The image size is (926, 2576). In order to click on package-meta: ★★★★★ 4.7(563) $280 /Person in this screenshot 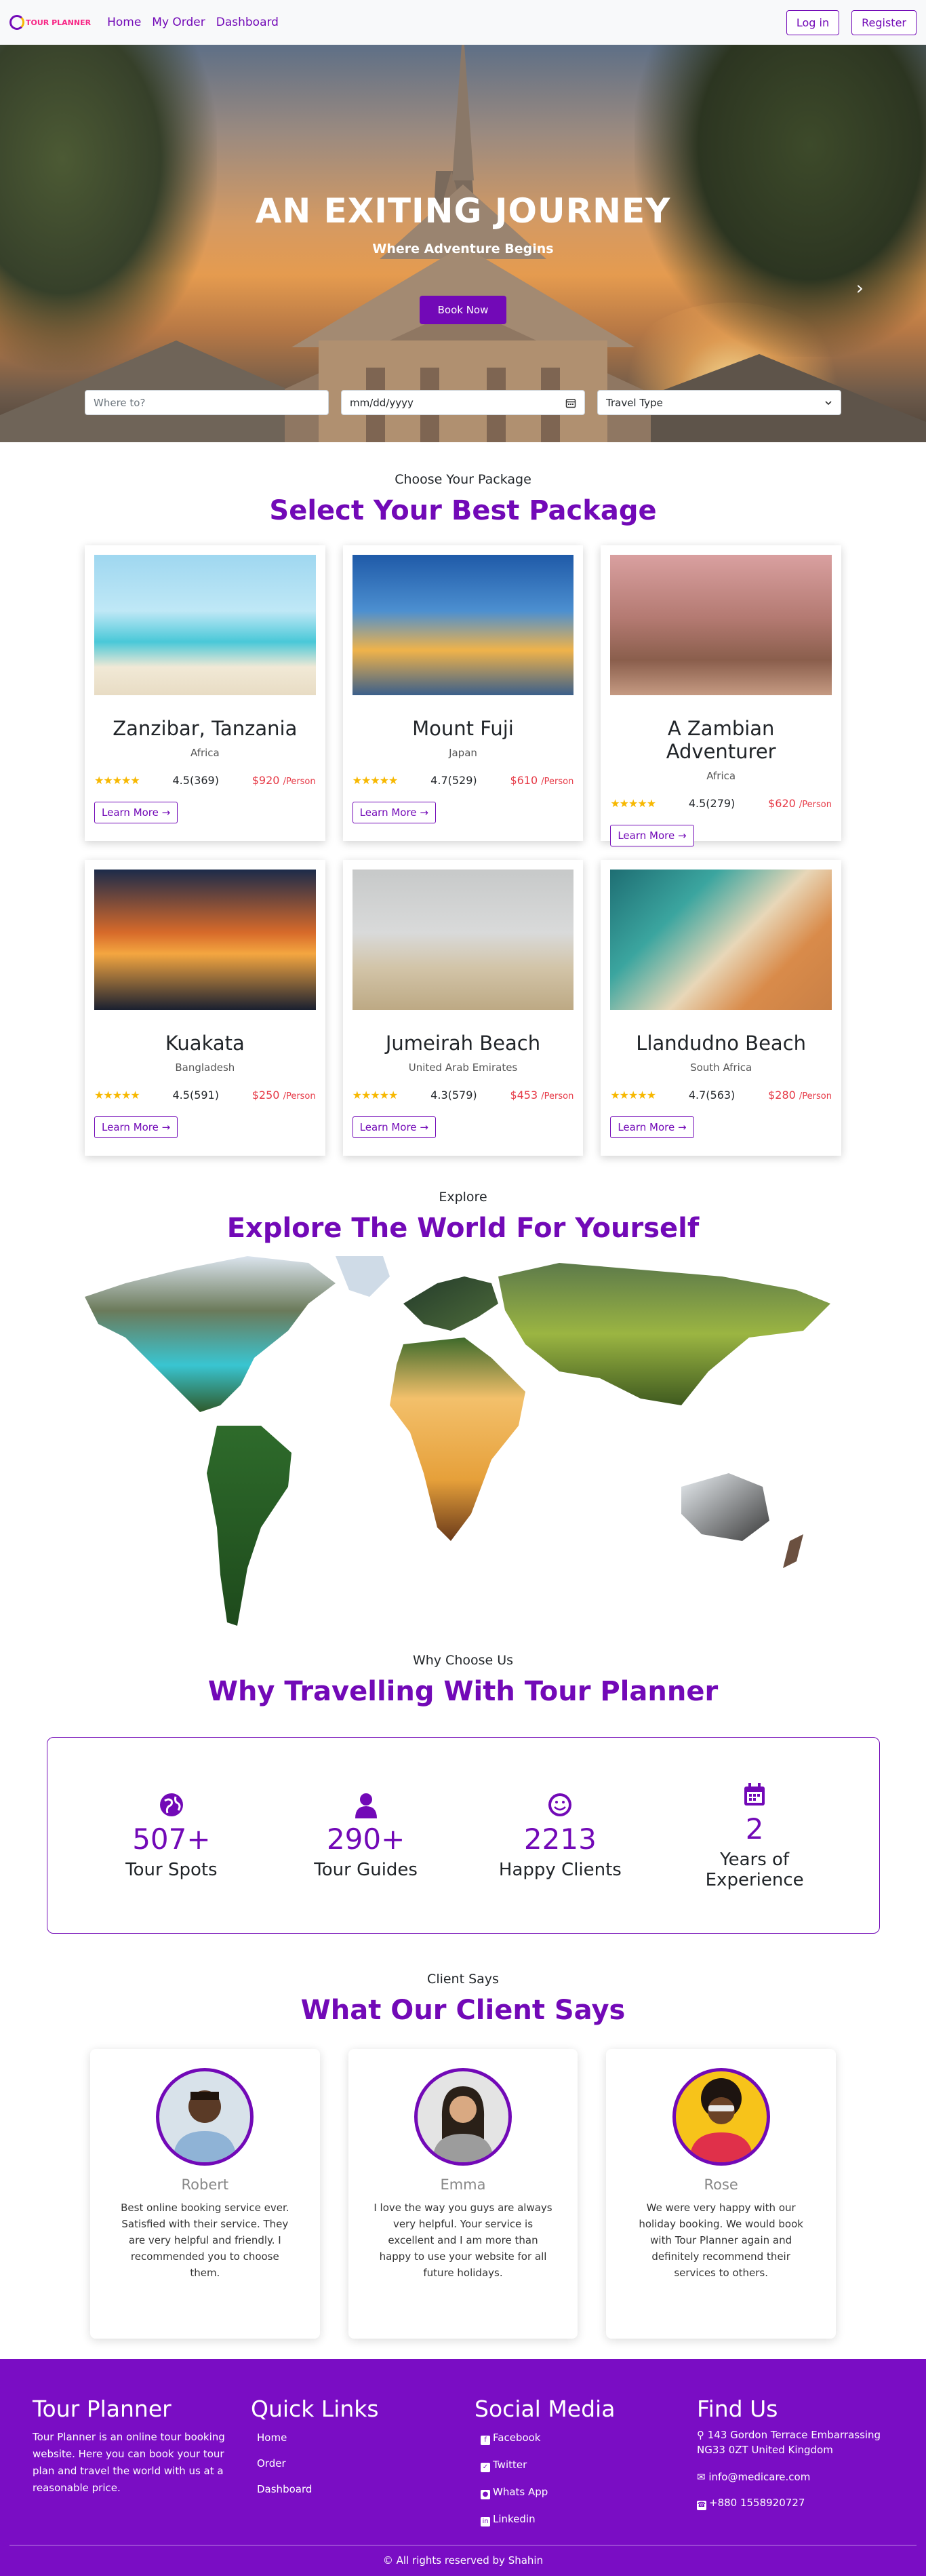, I will do `click(721, 1095)`.